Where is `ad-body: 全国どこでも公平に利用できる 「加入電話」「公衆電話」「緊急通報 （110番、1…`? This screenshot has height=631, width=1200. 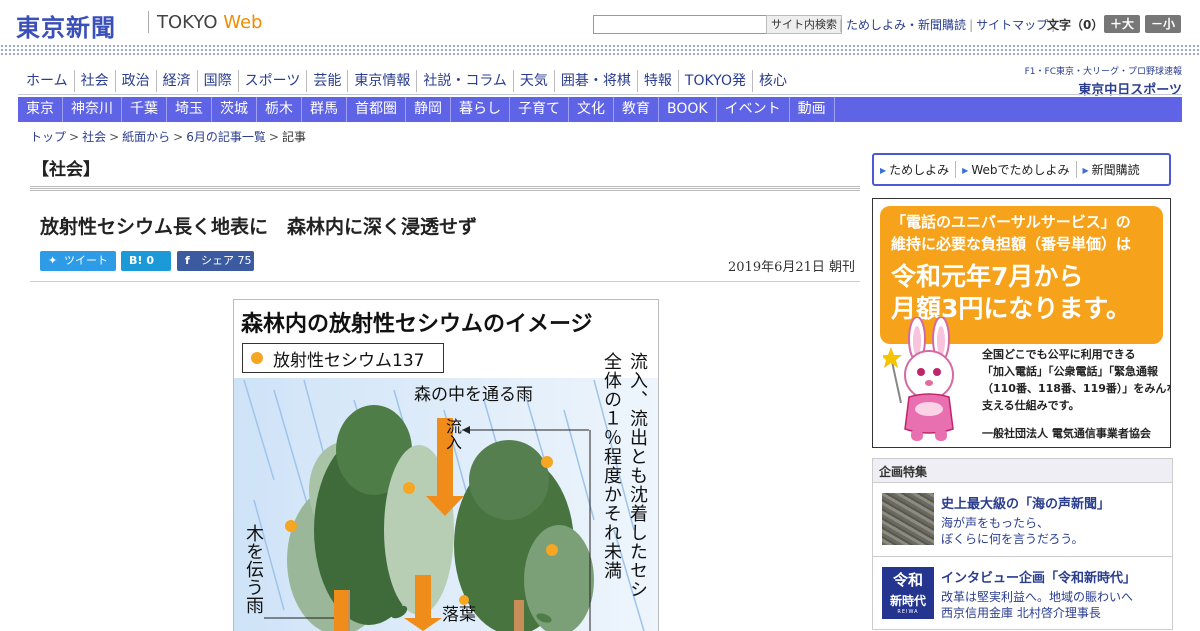
ad-body: 全国どこでも公平に利用できる 「加入電話」「公衆電話」「緊急通報 （110番、1… is located at coordinates (1076, 380).